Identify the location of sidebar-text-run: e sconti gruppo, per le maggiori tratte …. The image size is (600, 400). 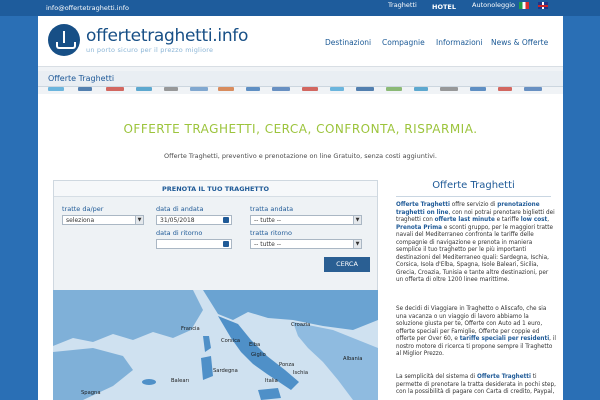
(474, 254).